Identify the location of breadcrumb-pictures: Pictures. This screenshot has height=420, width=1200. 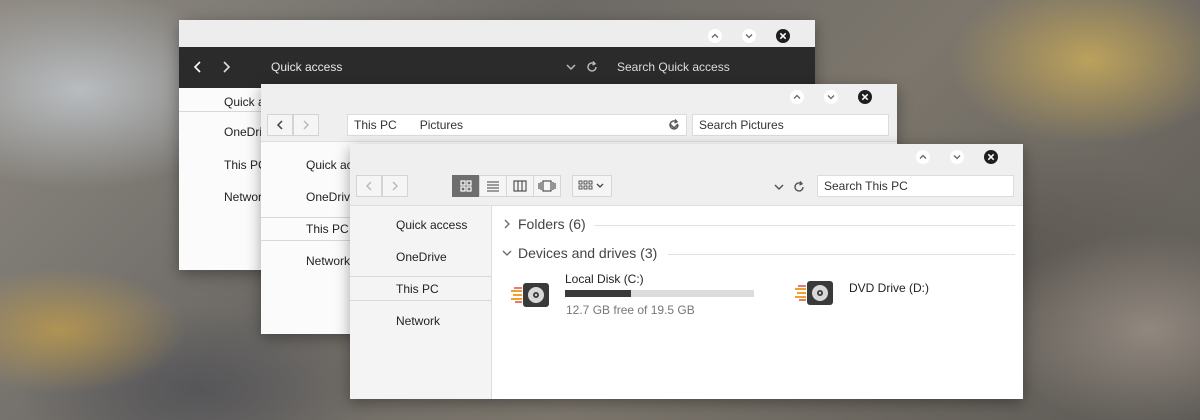
(441, 125).